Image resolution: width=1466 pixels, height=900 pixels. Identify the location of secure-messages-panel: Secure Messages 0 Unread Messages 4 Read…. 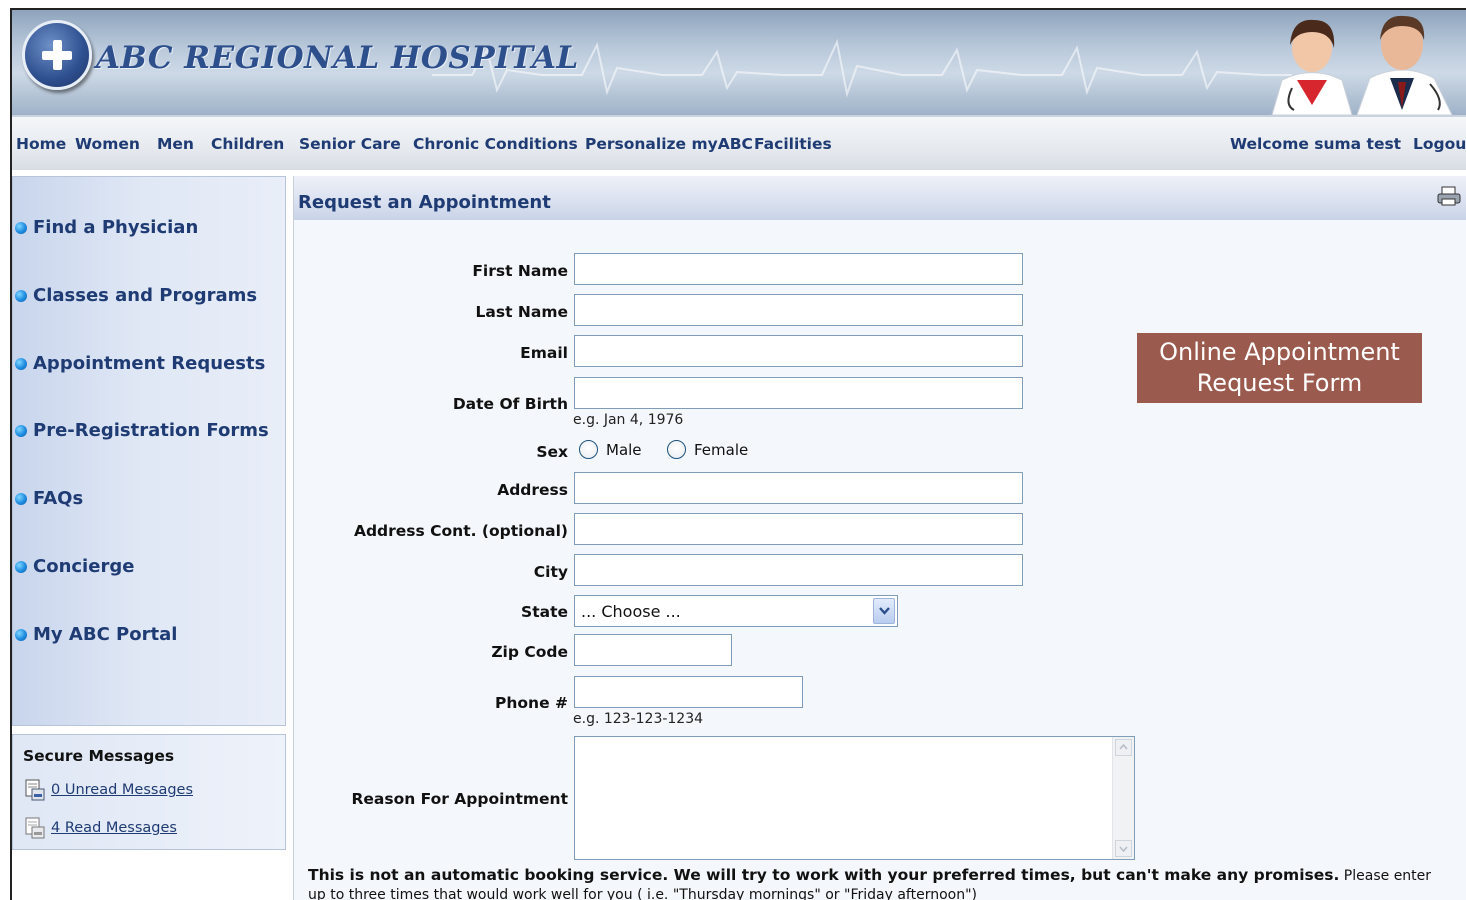
(149, 792).